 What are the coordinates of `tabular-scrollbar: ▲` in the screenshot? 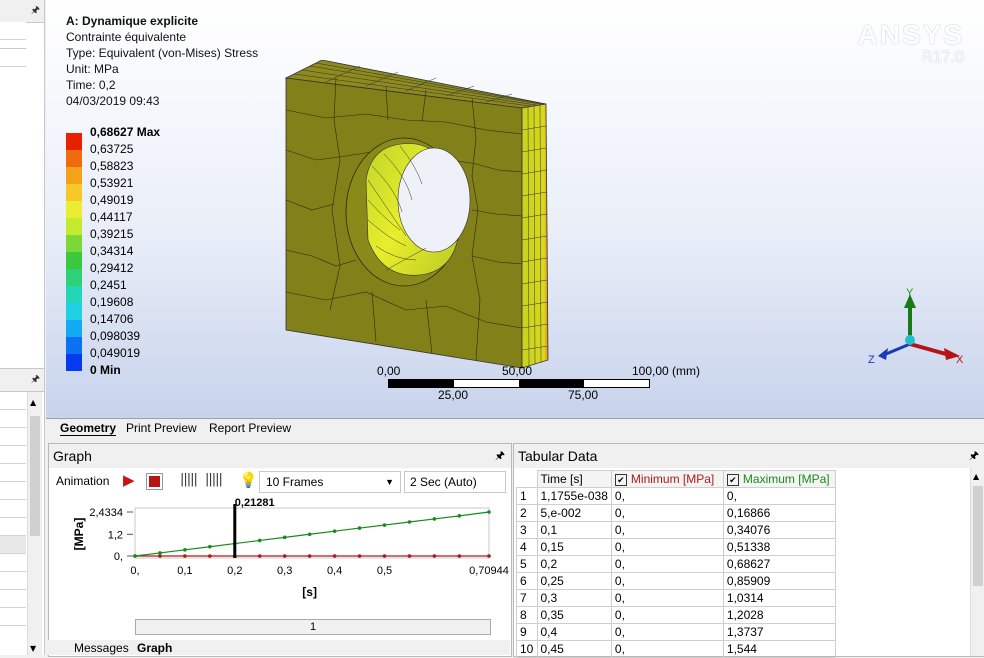 It's located at (977, 562).